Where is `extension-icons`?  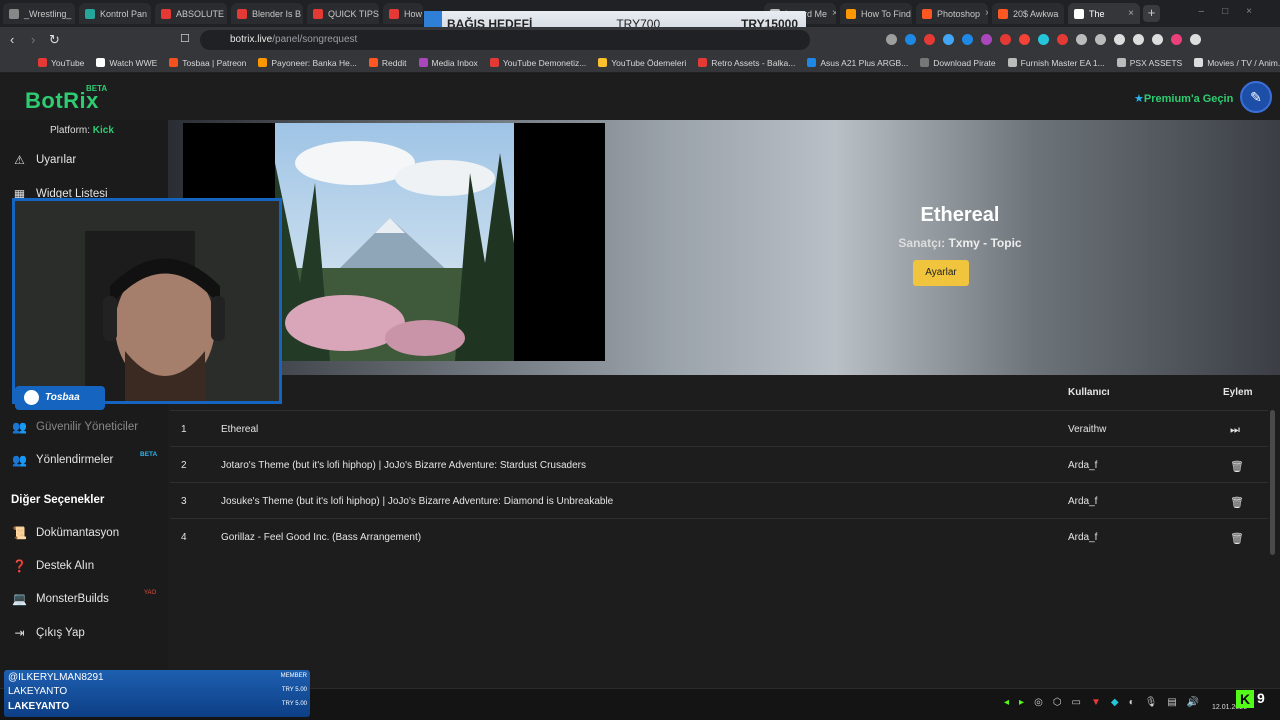 extension-icons is located at coordinates (1043, 39).